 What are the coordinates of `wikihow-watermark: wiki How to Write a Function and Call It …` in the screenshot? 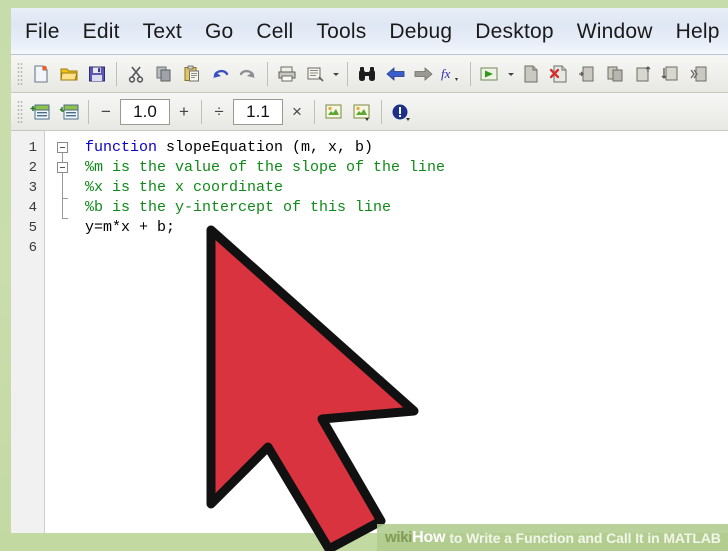 It's located at (552, 537).